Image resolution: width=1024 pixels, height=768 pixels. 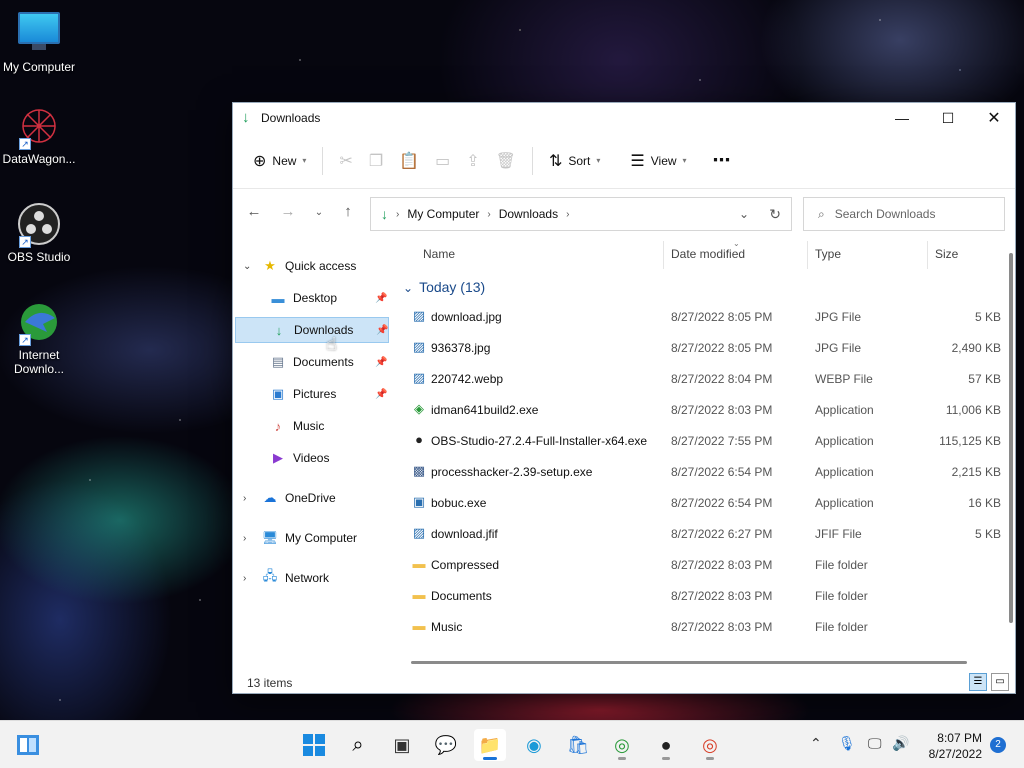 I want to click on sidebar-item-my-computer: › 🖥 My Computer, so click(x=313, y=538).